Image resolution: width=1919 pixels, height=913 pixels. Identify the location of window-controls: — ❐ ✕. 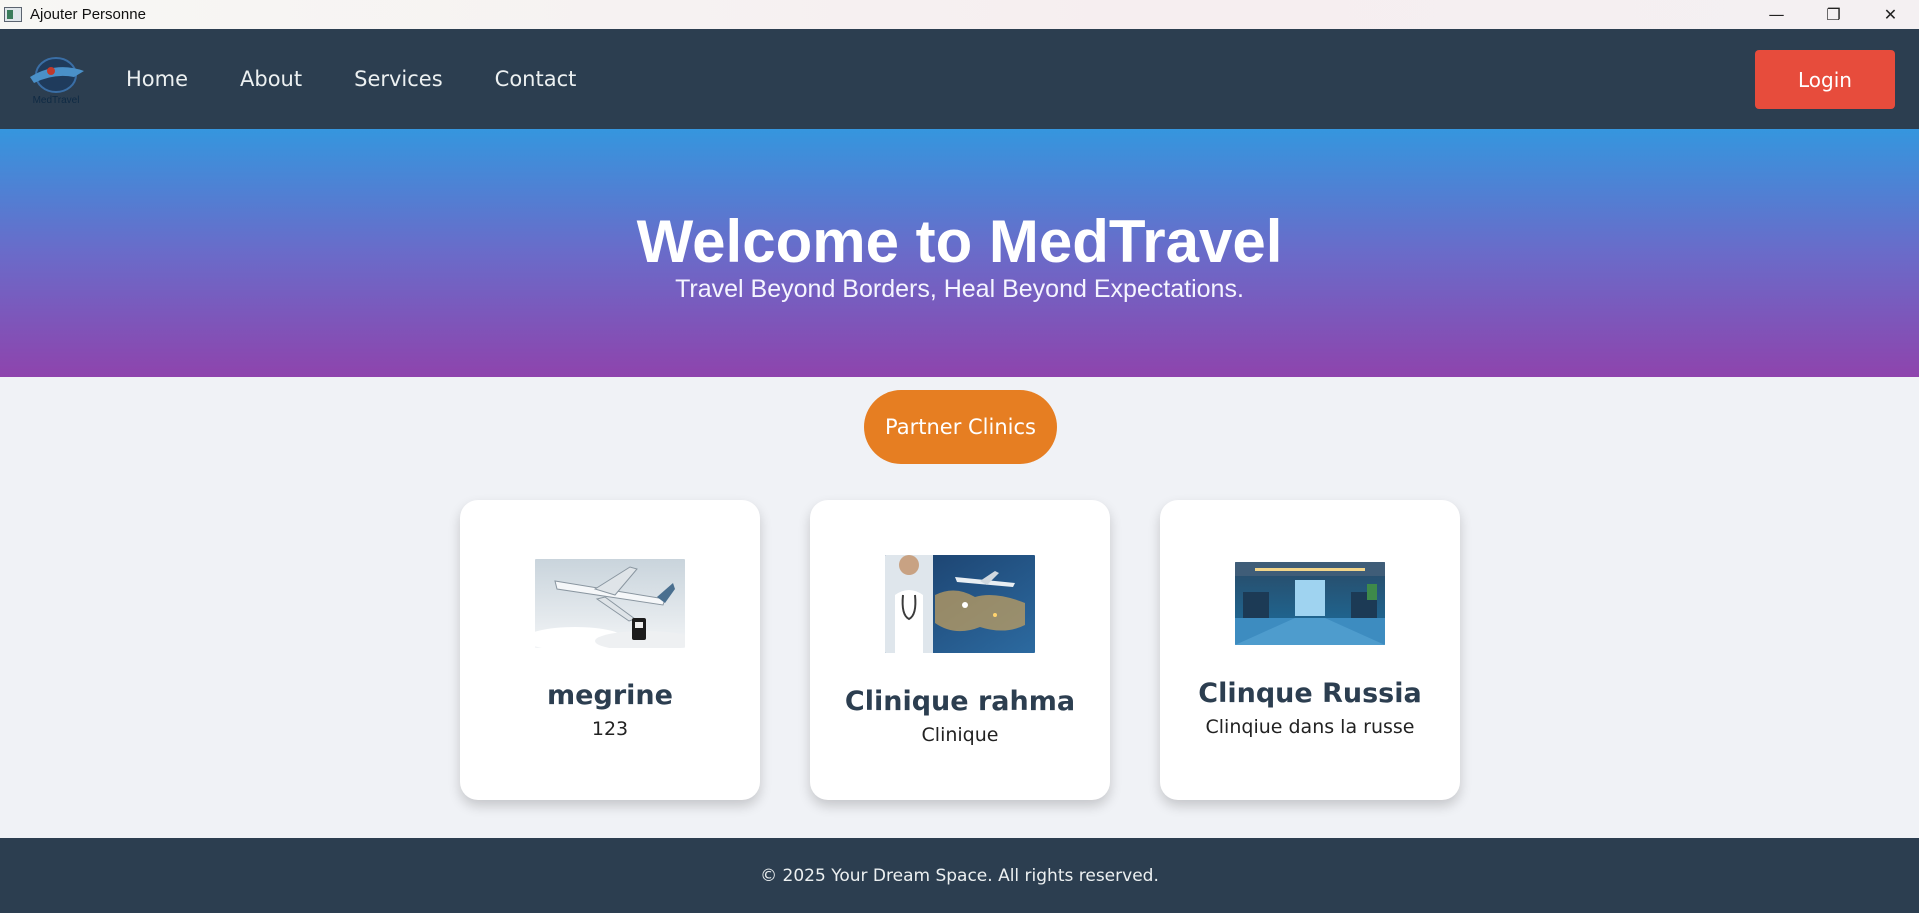
(1833, 14).